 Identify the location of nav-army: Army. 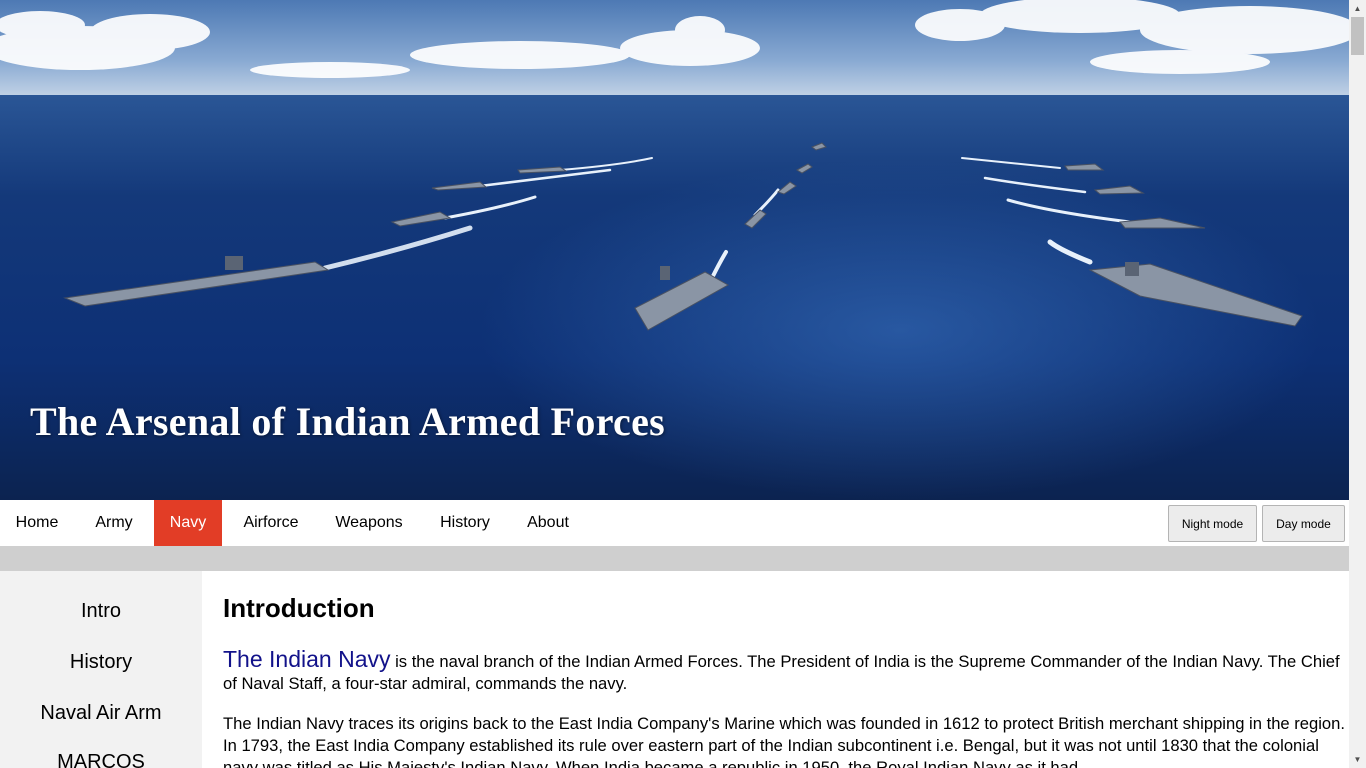
(114, 523).